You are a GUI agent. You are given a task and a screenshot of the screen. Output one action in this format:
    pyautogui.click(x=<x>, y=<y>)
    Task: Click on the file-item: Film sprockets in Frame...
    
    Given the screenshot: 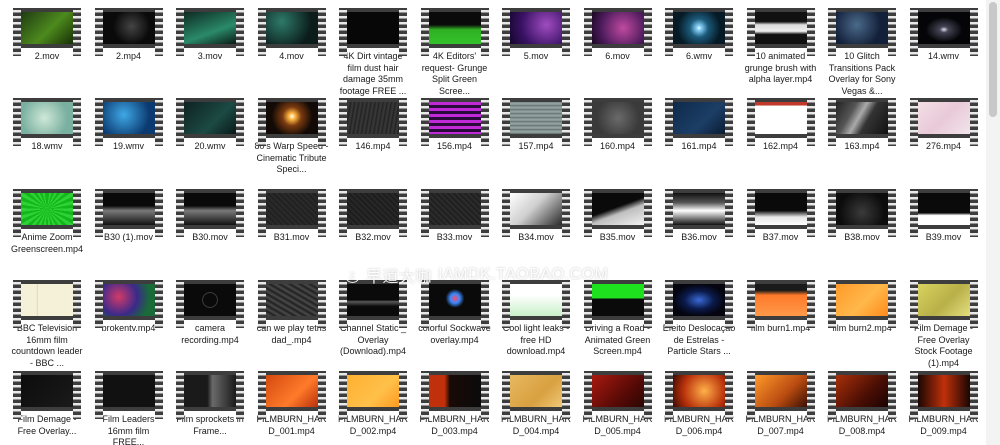 What is the action you would take?
    pyautogui.click(x=210, y=404)
    